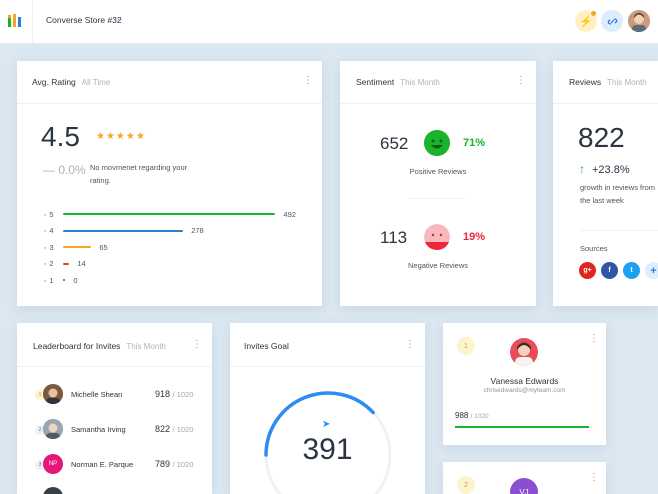 This screenshot has width=658, height=494. What do you see at coordinates (618, 194) in the screenshot?
I see `reviews-note: growth in reviews from the last week` at bounding box center [618, 194].